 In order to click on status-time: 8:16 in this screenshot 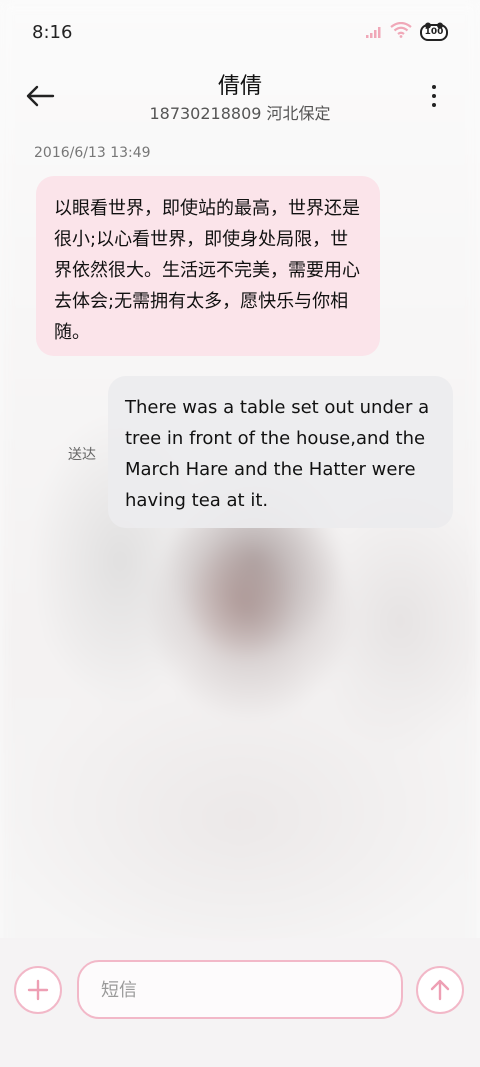, I will do `click(52, 32)`.